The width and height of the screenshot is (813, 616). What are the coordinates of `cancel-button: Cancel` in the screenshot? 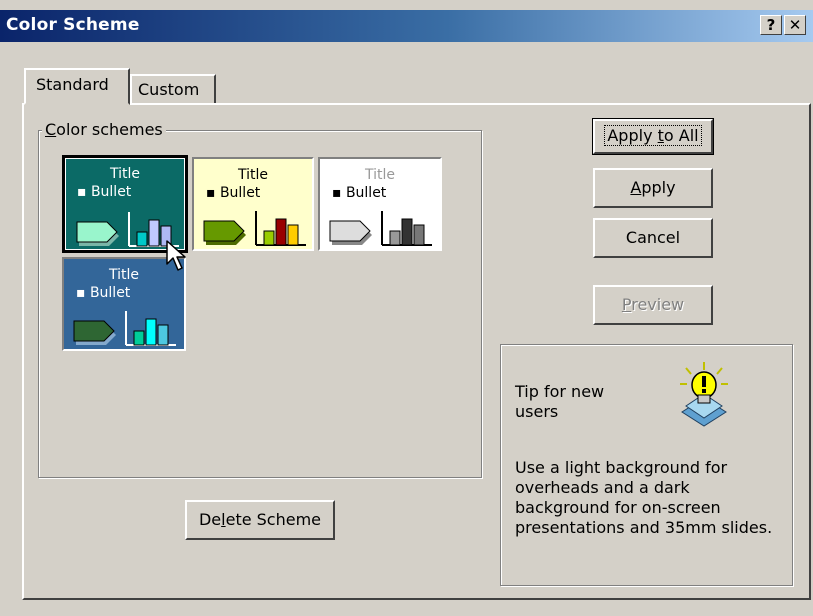 It's located at (653, 238).